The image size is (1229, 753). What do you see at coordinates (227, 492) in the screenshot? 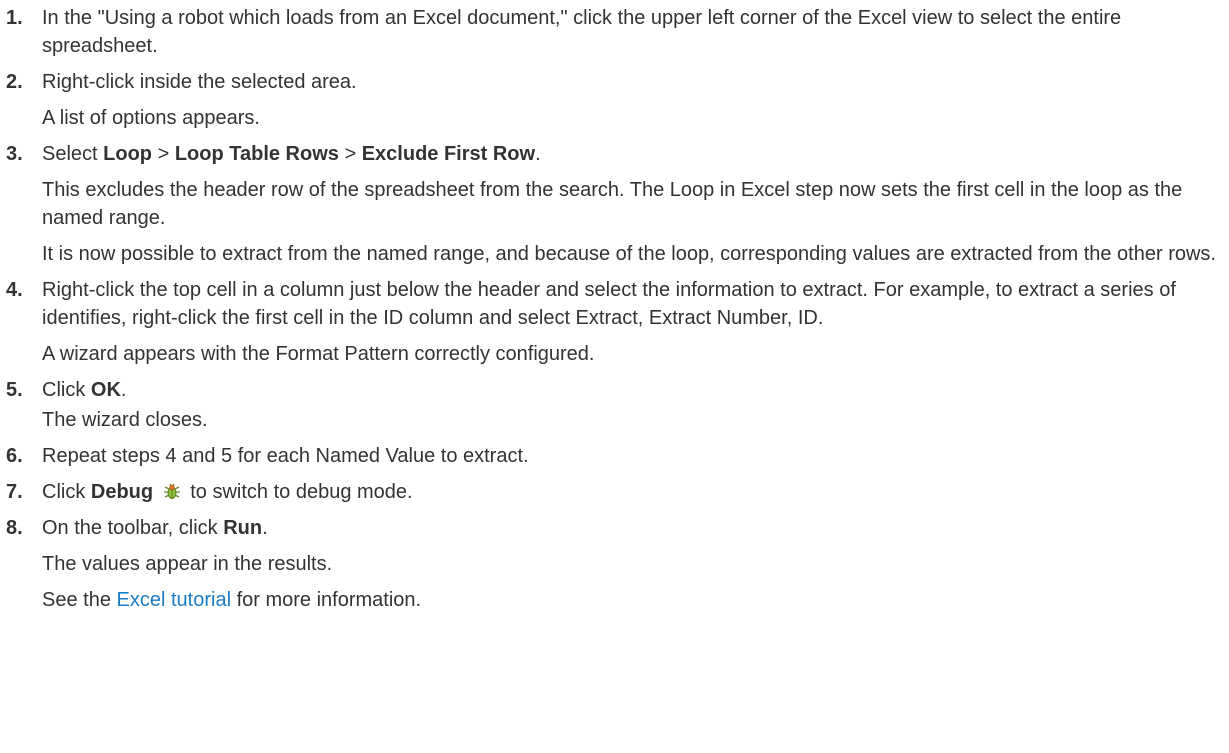
I see `step-text: Click Debug to switch to debug mode.` at bounding box center [227, 492].